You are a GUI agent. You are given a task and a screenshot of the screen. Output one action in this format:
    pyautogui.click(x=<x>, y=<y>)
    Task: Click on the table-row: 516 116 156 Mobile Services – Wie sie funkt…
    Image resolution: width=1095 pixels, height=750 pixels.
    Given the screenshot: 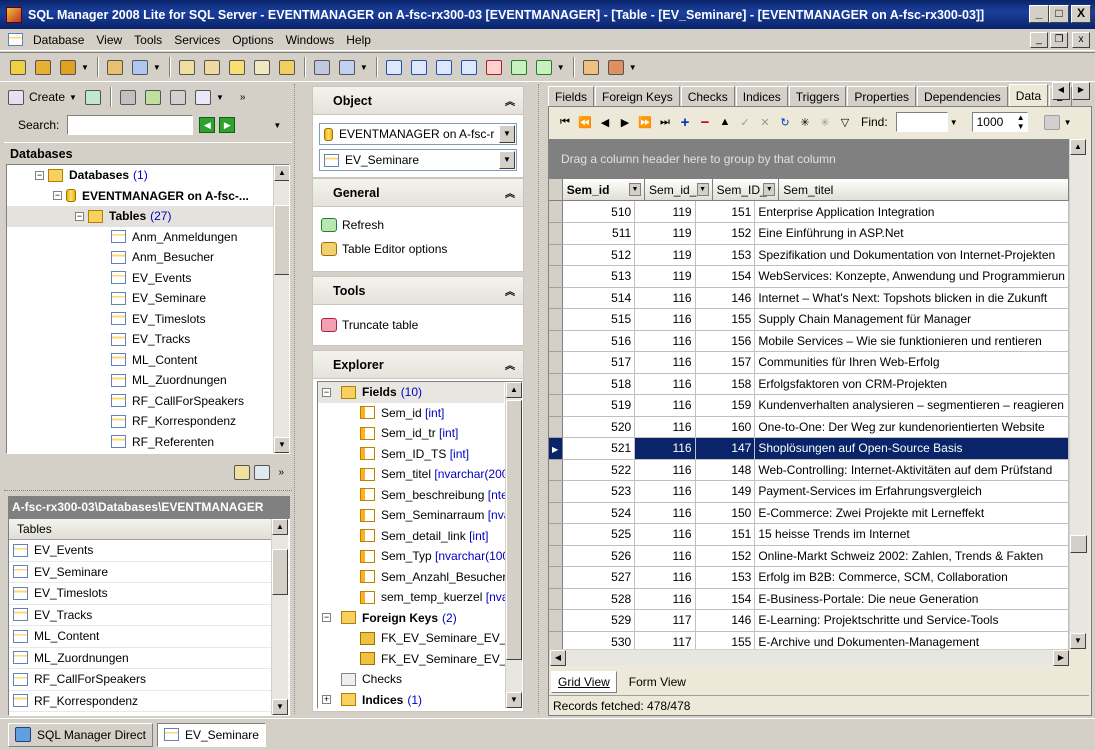 What is the action you would take?
    pyautogui.click(x=809, y=341)
    